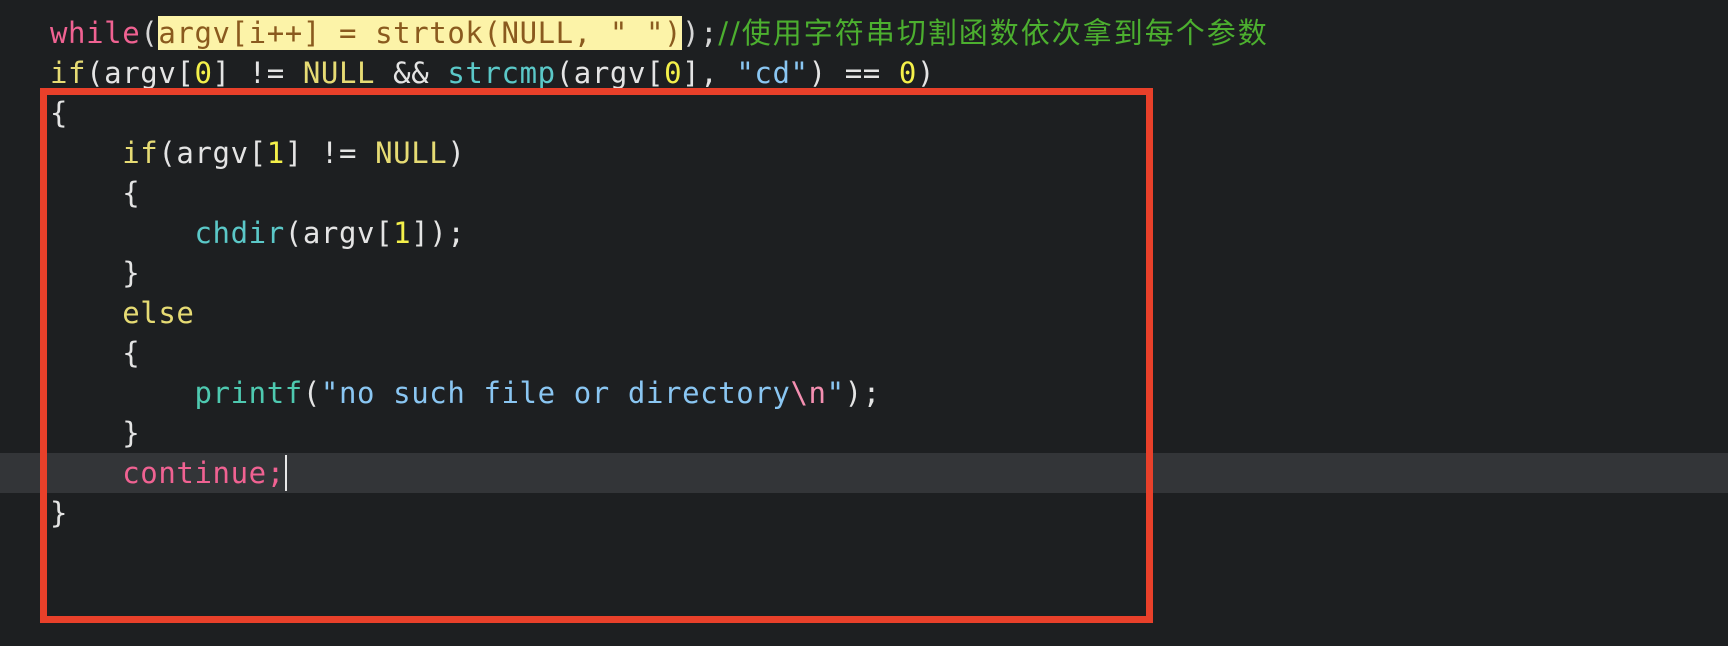 The width and height of the screenshot is (1728, 646). What do you see at coordinates (402, 233) in the screenshot?
I see `line-chdir-seg-3: 1` at bounding box center [402, 233].